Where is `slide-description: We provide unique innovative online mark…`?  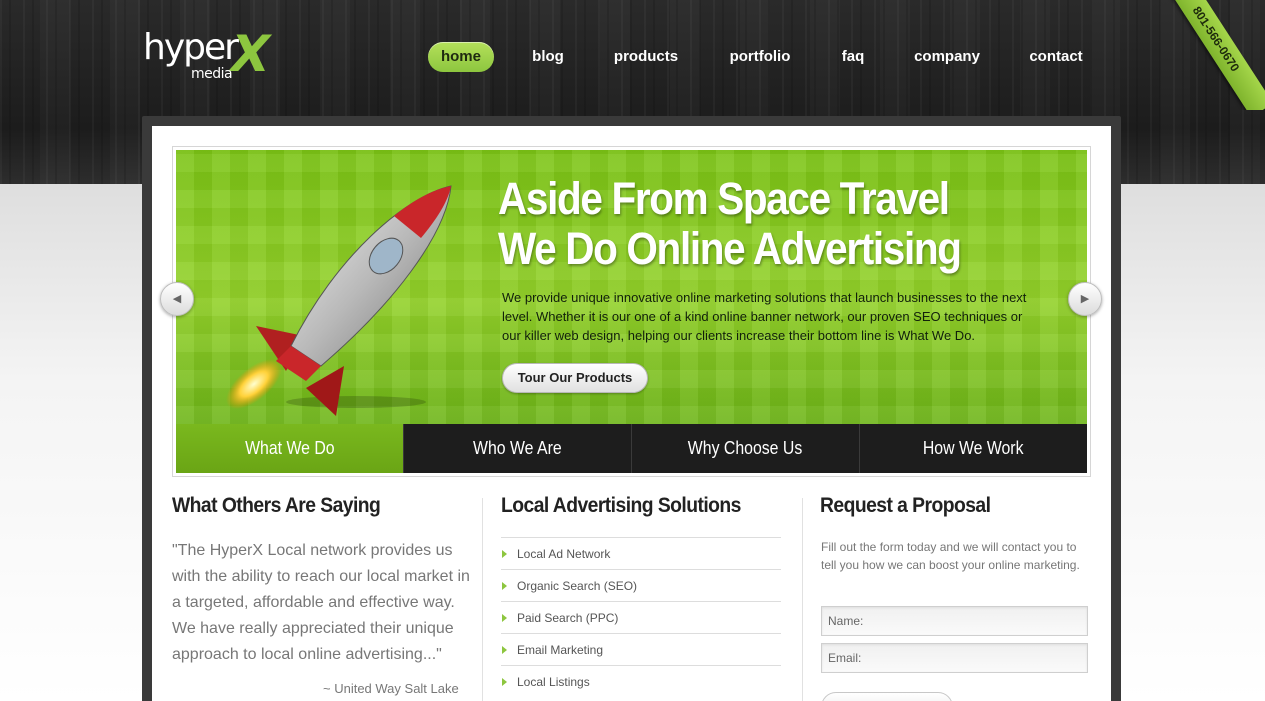
slide-description: We provide unique innovative online mark… is located at coordinates (764, 316).